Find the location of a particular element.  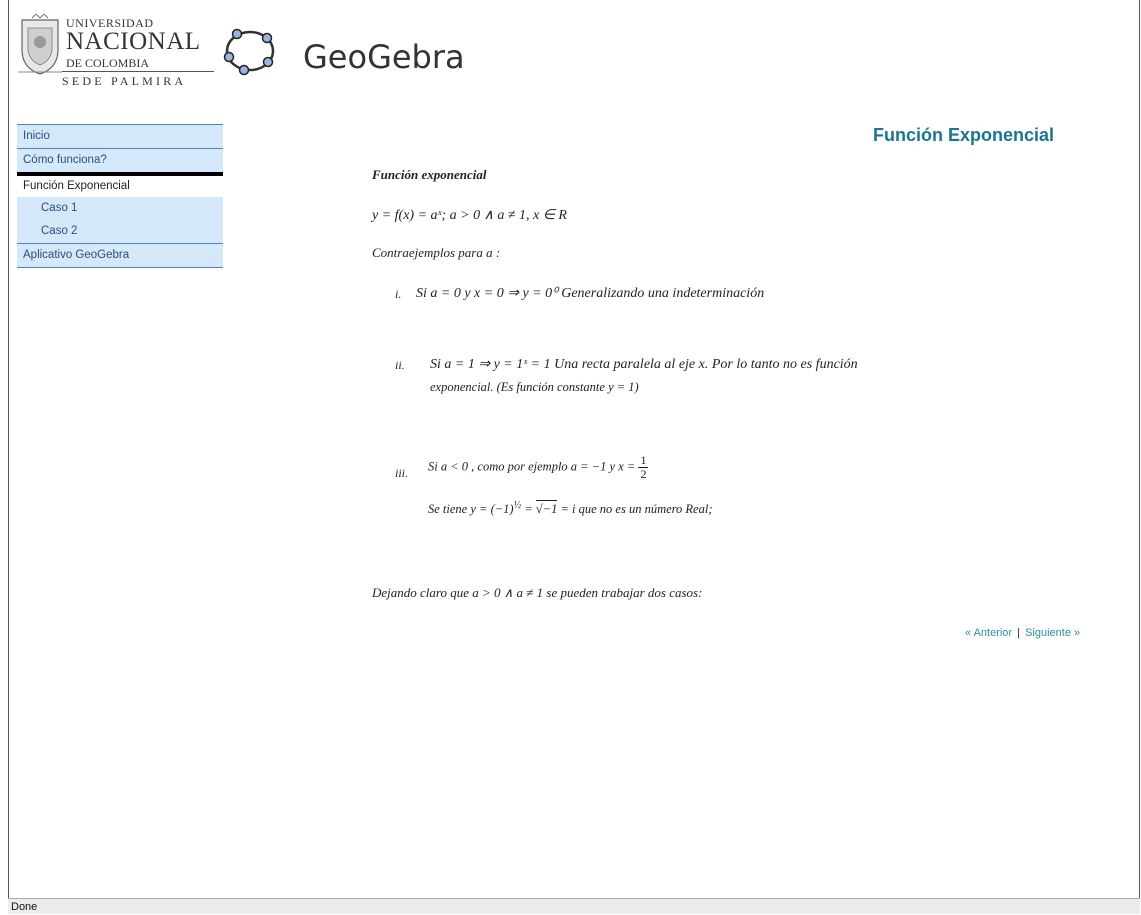

case-iii-line-2-eq: = is located at coordinates (528, 509).